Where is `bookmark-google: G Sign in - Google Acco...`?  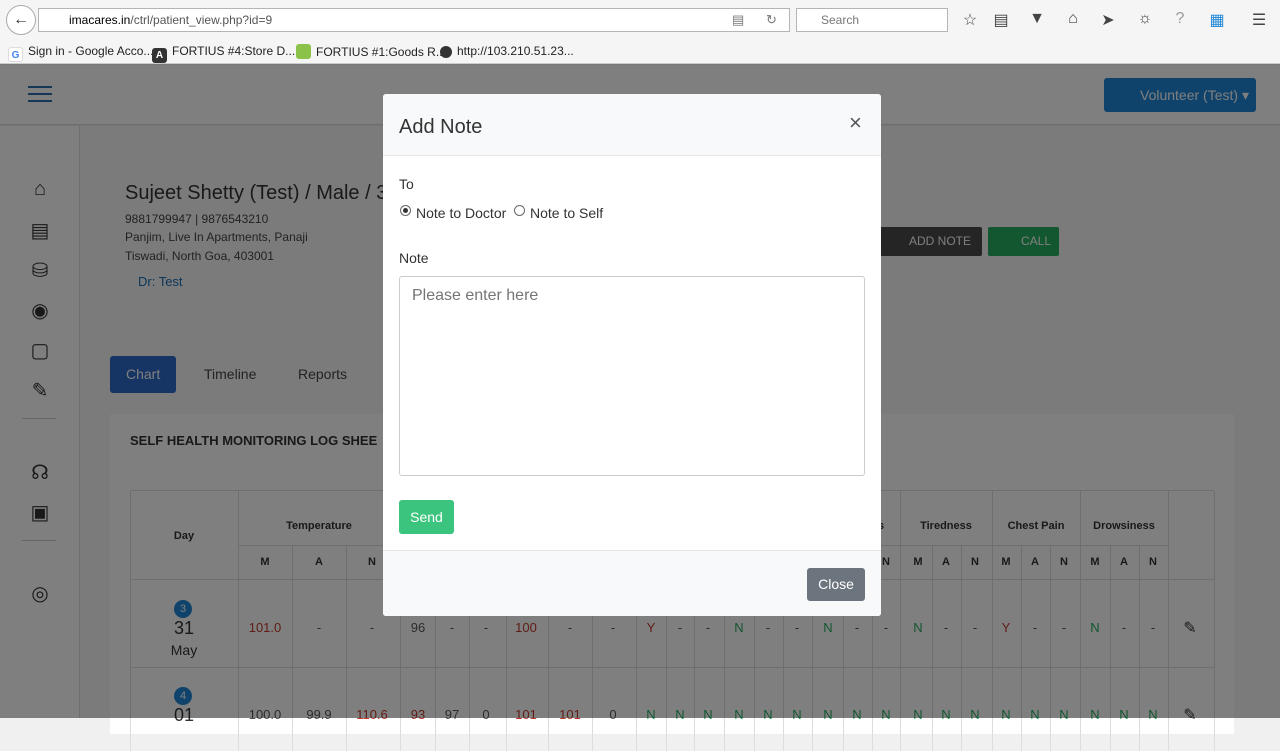
bookmark-google: G Sign in - Google Acco... is located at coordinates (80, 53).